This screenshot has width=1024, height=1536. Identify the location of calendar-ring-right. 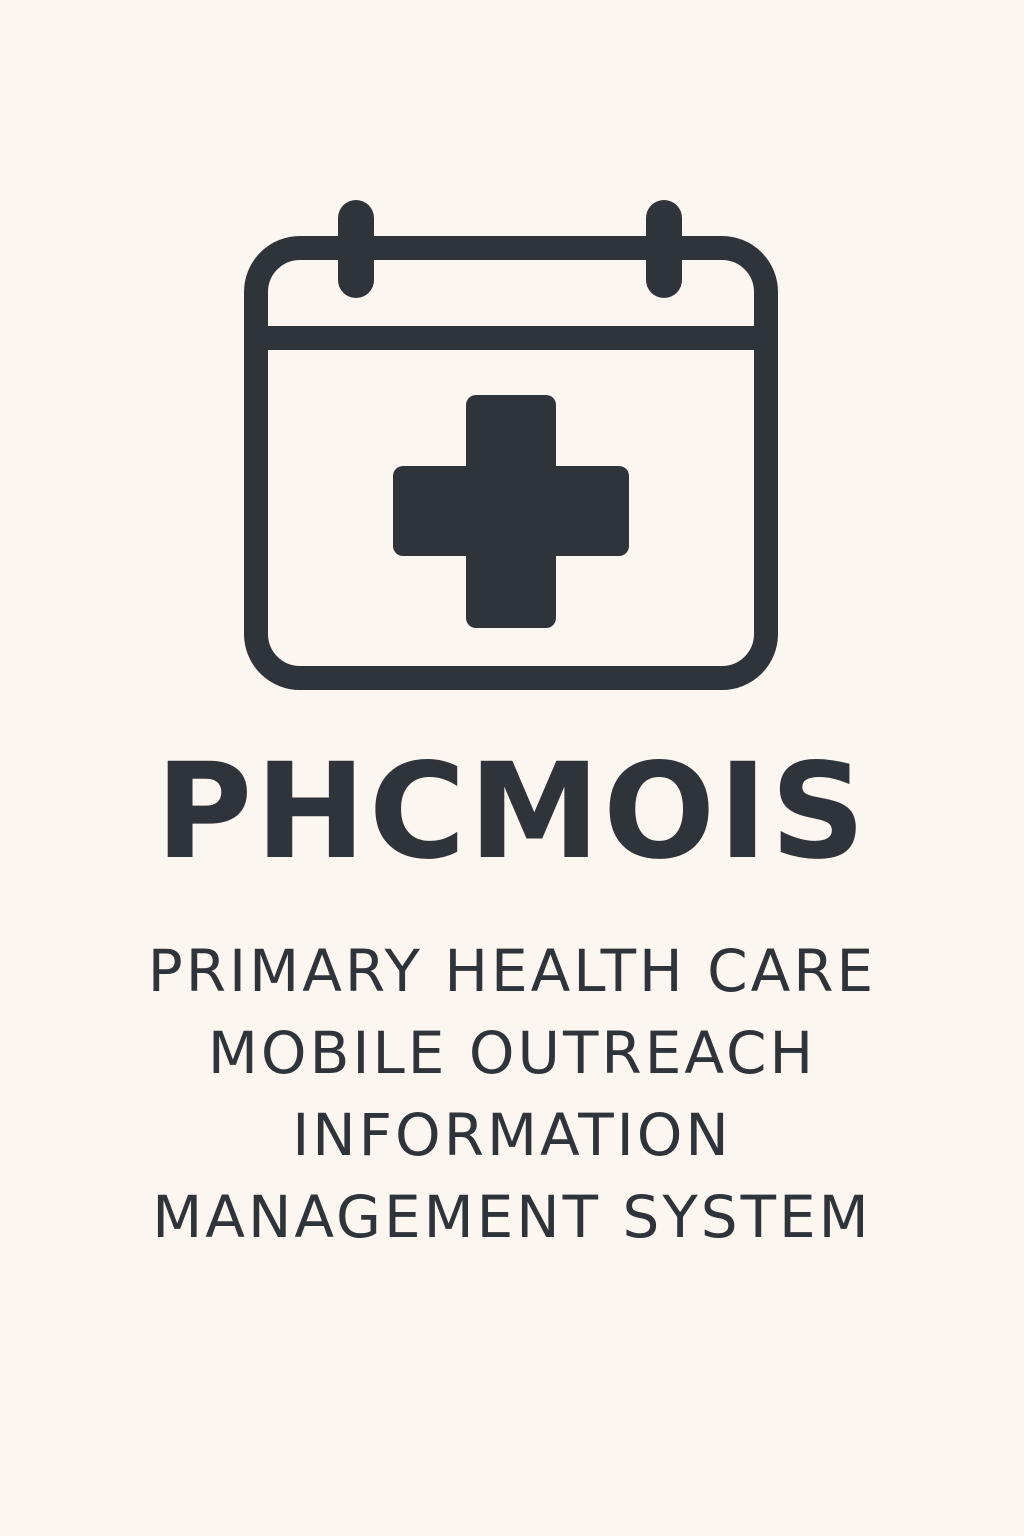
(664, 249).